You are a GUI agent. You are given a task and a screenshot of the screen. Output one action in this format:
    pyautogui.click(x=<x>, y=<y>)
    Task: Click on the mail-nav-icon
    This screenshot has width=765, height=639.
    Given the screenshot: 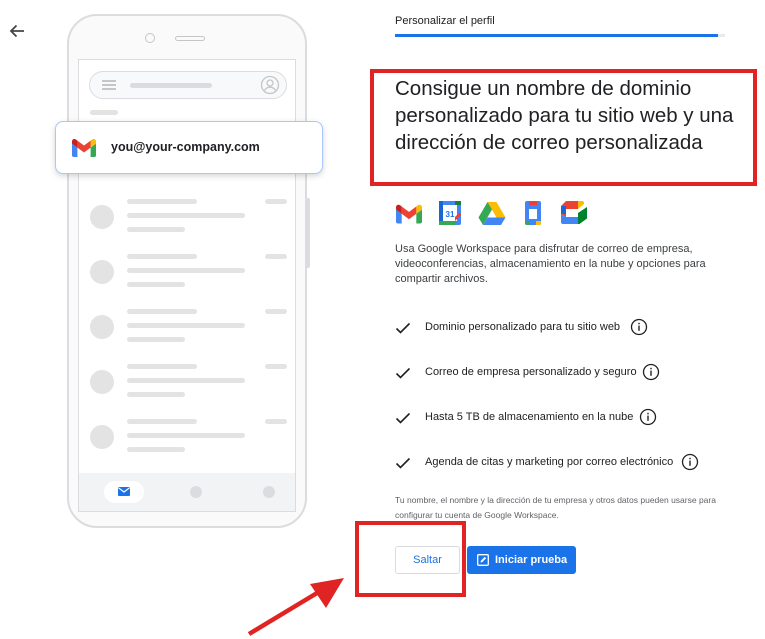 What is the action you would take?
    pyautogui.click(x=124, y=492)
    